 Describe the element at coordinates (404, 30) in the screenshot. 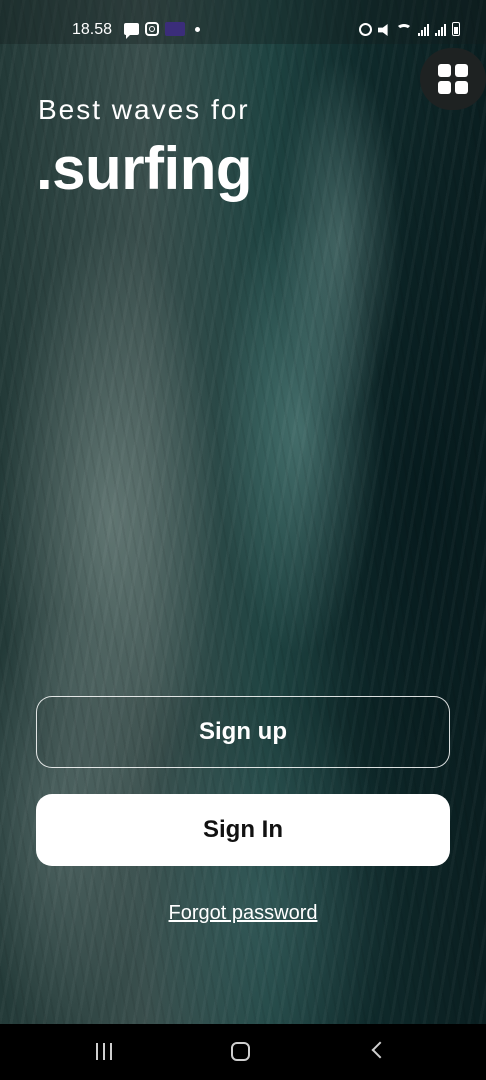

I see `wifi-icon` at that location.